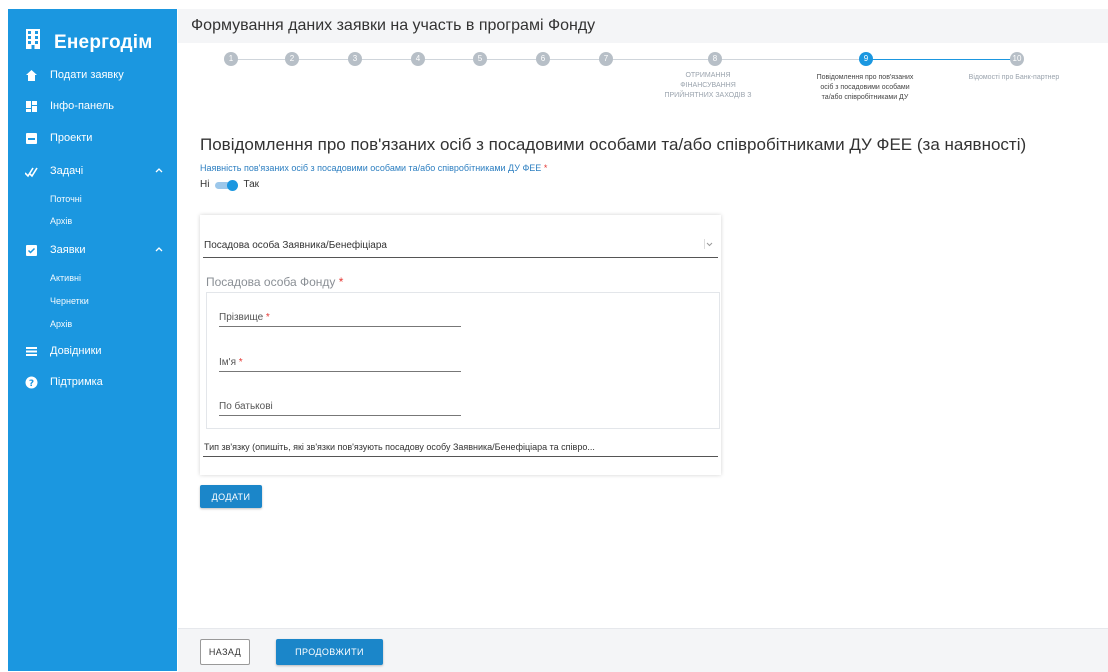 The image size is (1108, 672). Describe the element at coordinates (31, 138) in the screenshot. I see `inbox-icon` at that location.